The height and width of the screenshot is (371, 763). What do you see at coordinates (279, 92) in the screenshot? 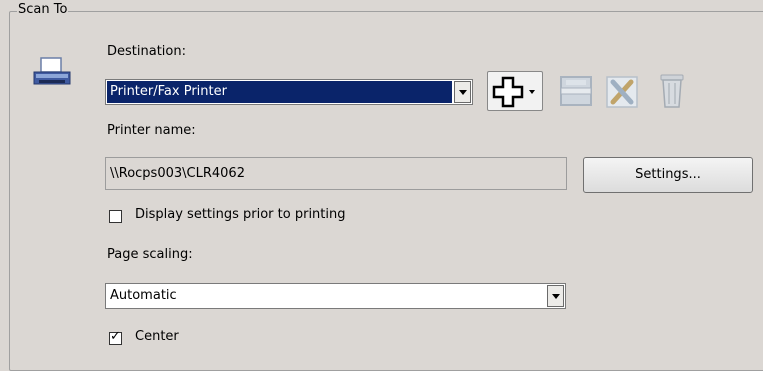
I see `destination-value: Printer/Fax Printer` at bounding box center [279, 92].